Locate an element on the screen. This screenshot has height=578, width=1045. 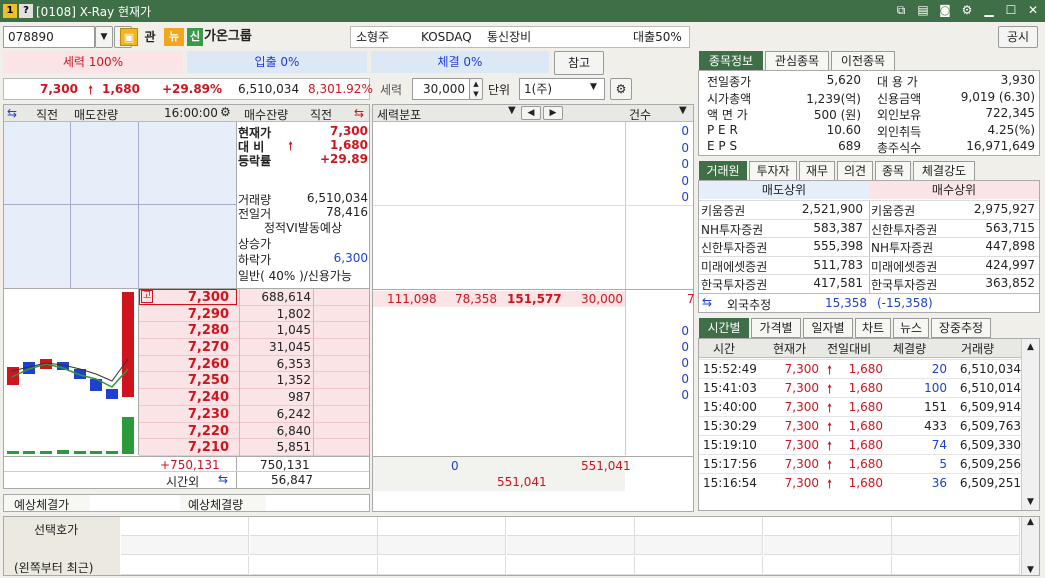
bid-qty: 688,614 is located at coordinates (286, 297).